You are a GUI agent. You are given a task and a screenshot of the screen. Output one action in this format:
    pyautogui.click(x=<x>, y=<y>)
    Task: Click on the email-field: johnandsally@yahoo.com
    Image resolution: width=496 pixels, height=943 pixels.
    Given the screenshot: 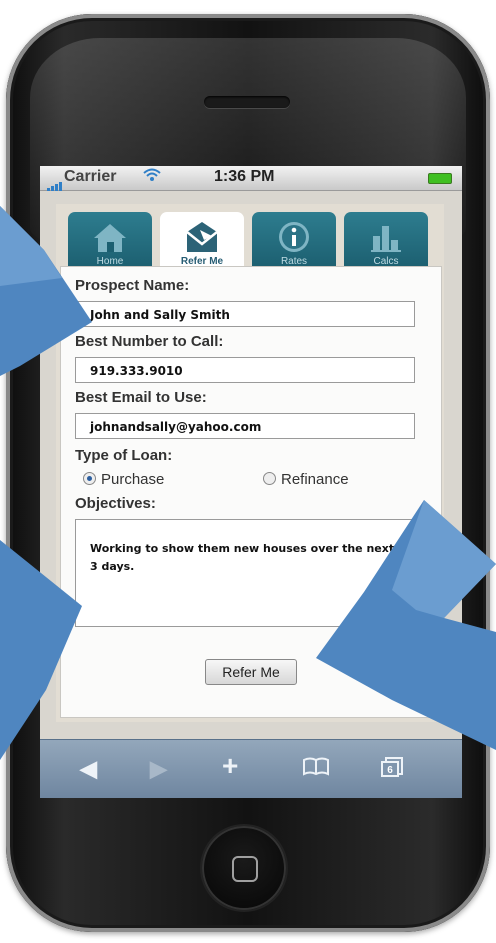 What is the action you would take?
    pyautogui.click(x=245, y=426)
    